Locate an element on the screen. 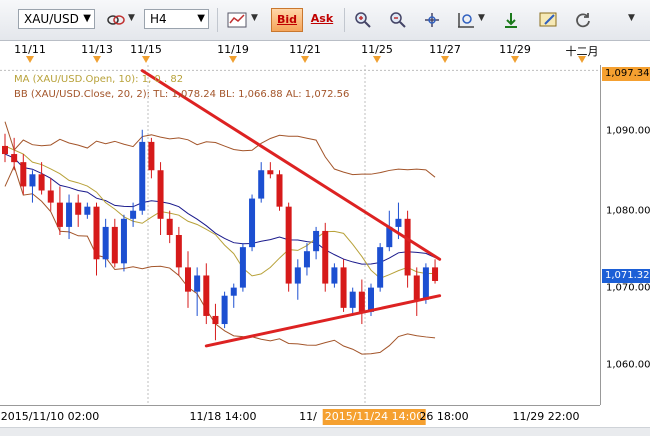 The image size is (650, 436). y-tick: 1,060.00 is located at coordinates (628, 365).